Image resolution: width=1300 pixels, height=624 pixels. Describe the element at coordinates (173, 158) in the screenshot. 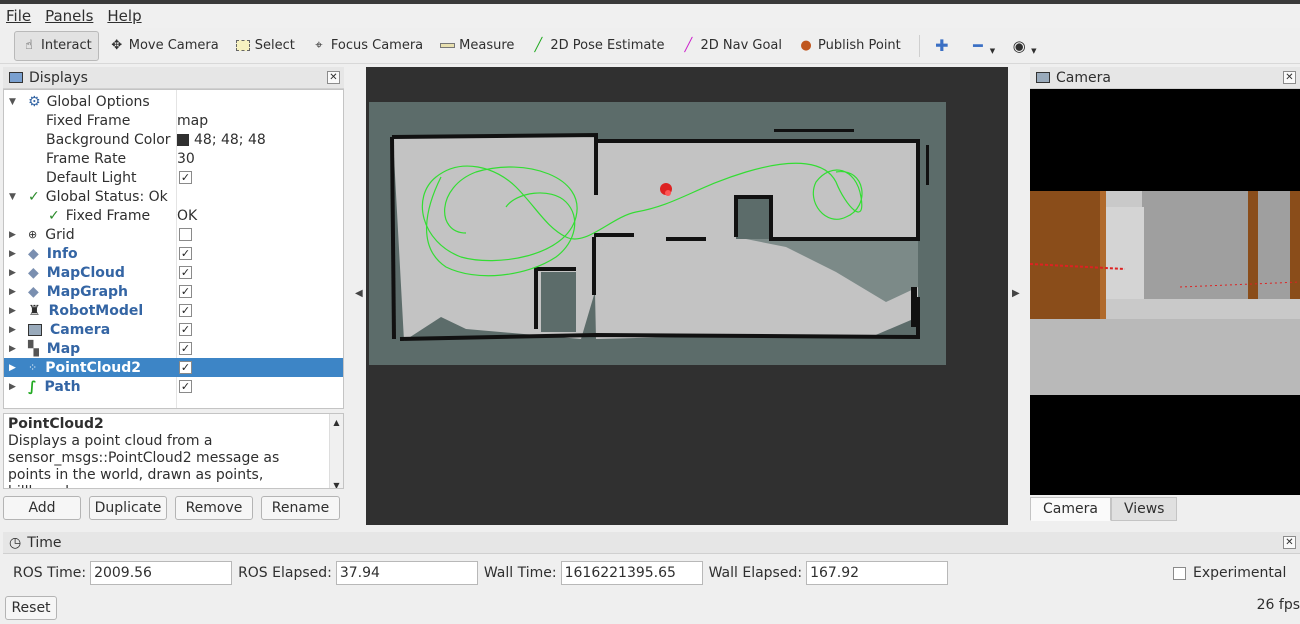

I see `tree-row-frame-rate: Frame Rate 30` at that location.